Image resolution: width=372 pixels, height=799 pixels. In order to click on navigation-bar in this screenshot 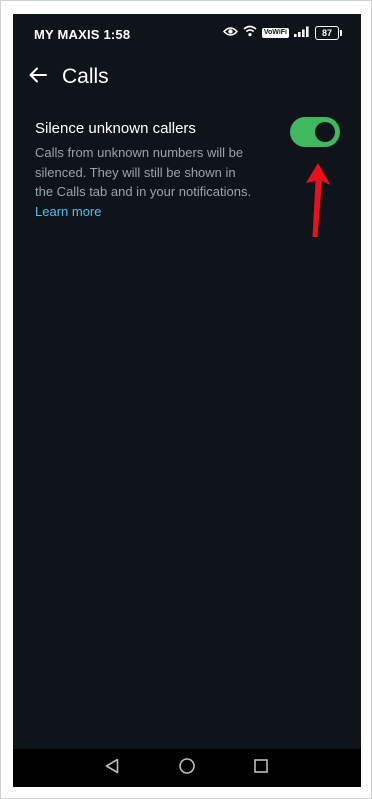, I will do `click(187, 768)`.